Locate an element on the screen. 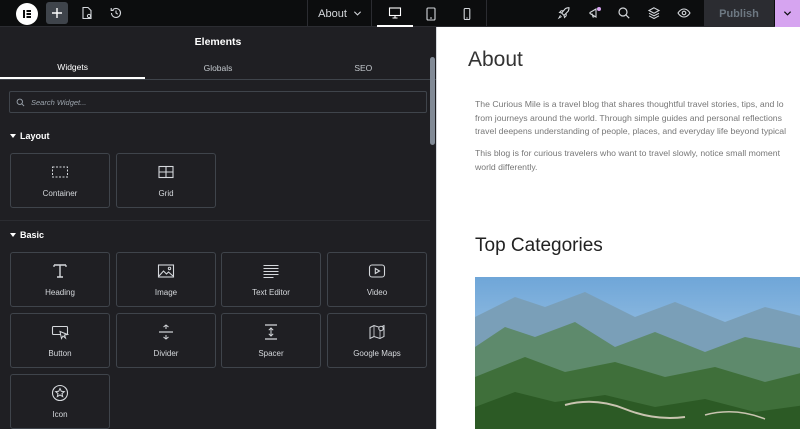  container-icon is located at coordinates (60, 172).